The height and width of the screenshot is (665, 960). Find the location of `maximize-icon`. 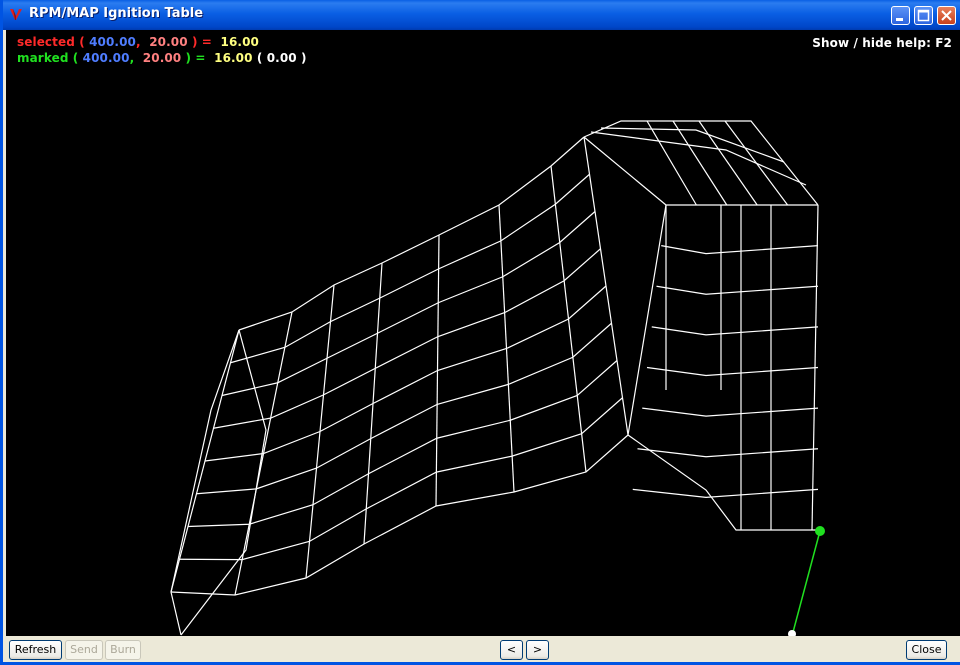

maximize-icon is located at coordinates (923, 15).